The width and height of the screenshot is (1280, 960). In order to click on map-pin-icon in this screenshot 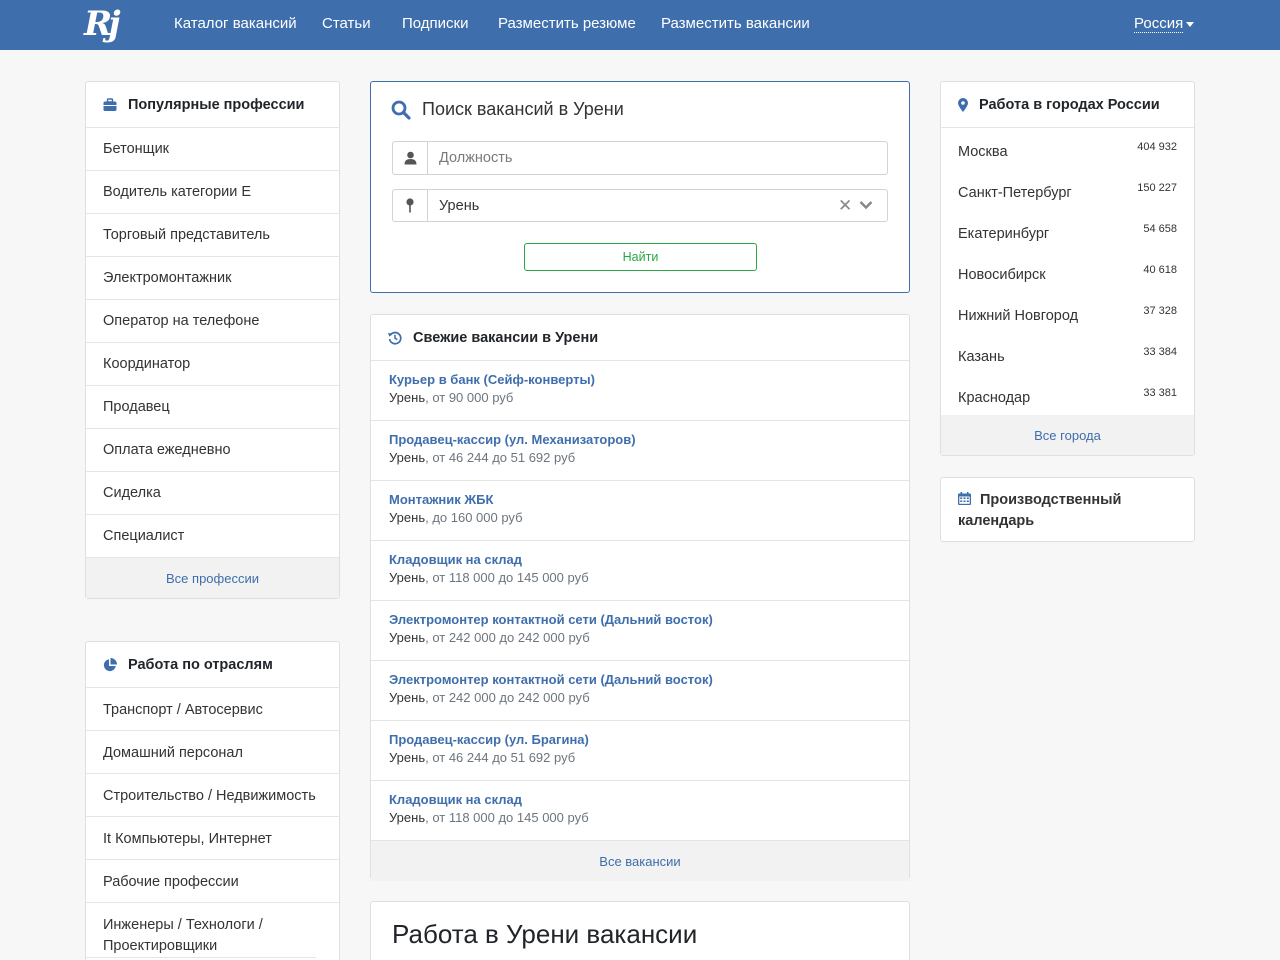, I will do `click(410, 205)`.